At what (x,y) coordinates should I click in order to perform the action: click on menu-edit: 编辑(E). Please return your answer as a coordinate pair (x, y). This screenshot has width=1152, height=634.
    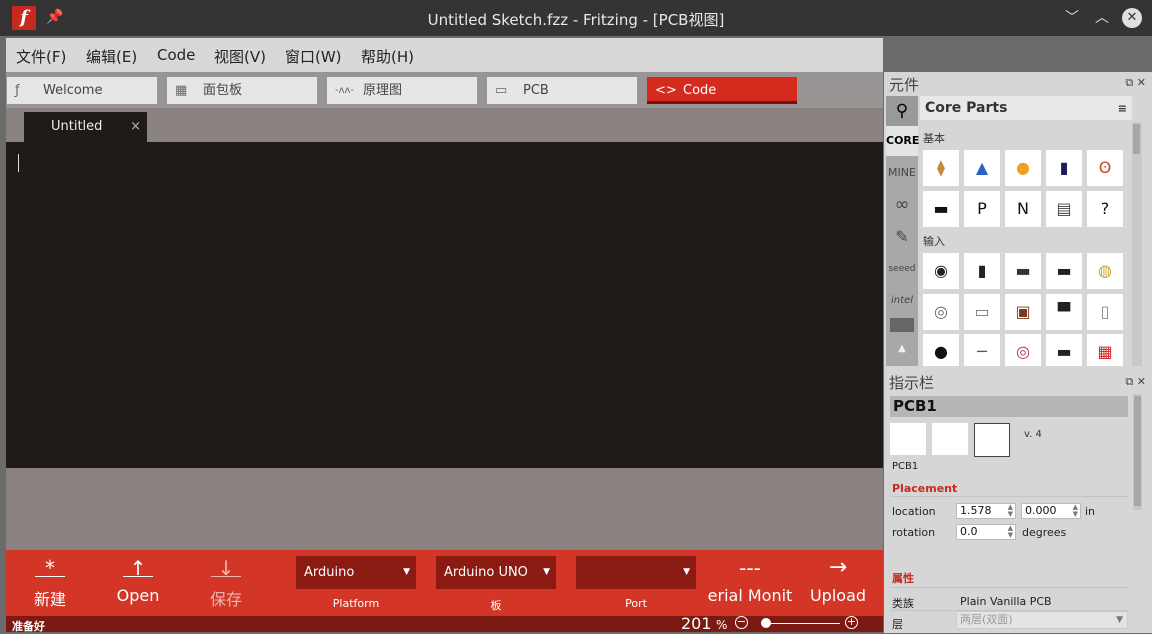
    Looking at the image, I should click on (111, 56).